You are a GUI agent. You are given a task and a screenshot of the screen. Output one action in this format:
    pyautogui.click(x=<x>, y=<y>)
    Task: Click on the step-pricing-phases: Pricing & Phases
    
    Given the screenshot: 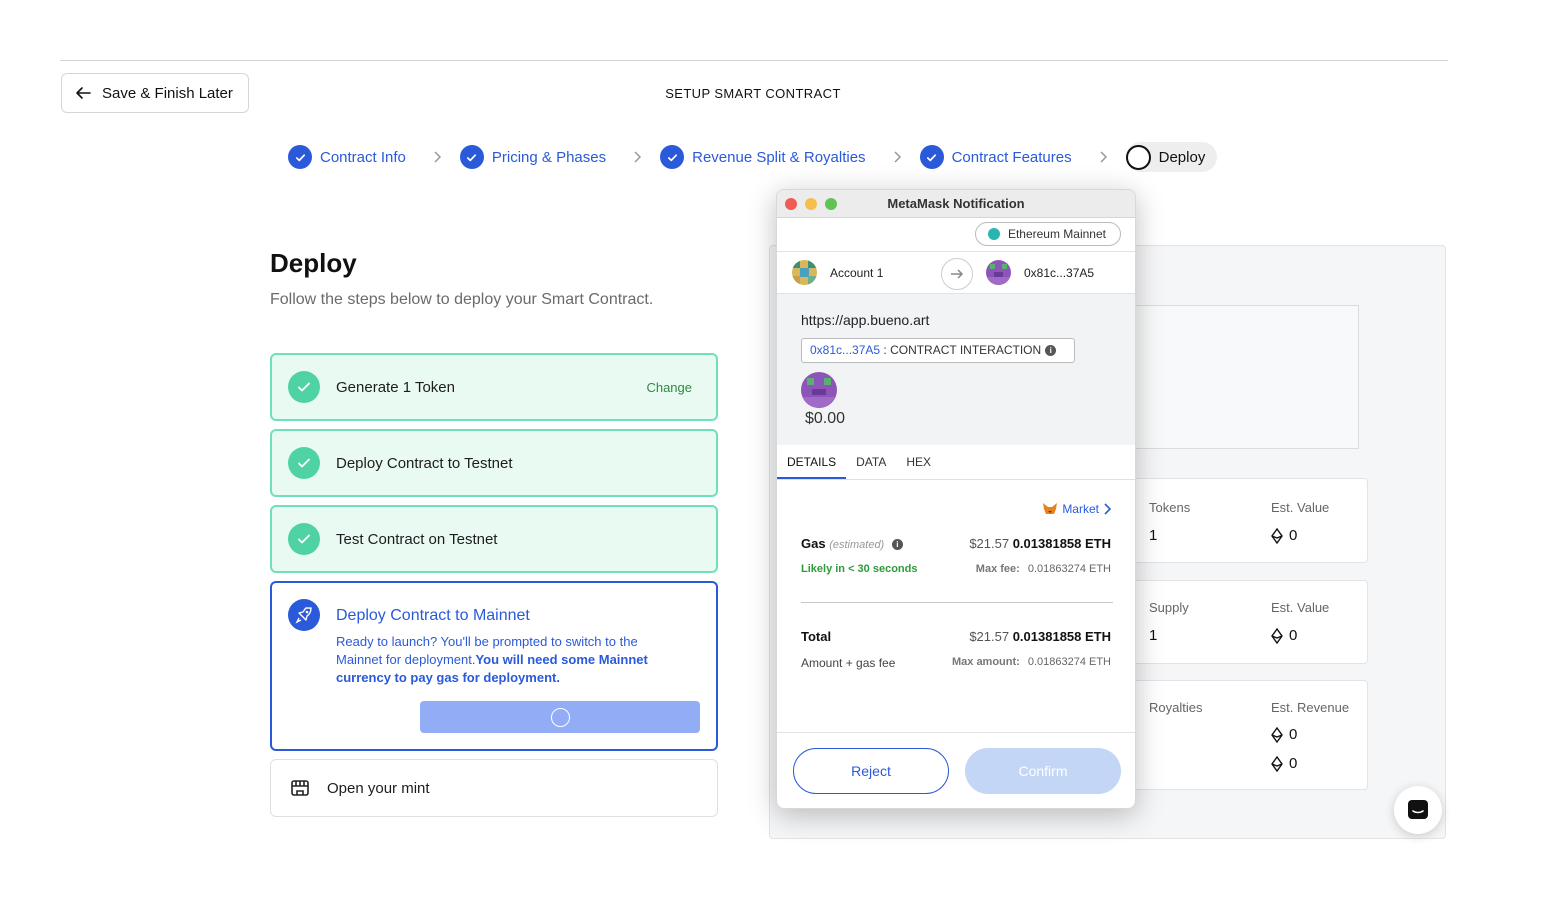 What is the action you would take?
    pyautogui.click(x=533, y=157)
    